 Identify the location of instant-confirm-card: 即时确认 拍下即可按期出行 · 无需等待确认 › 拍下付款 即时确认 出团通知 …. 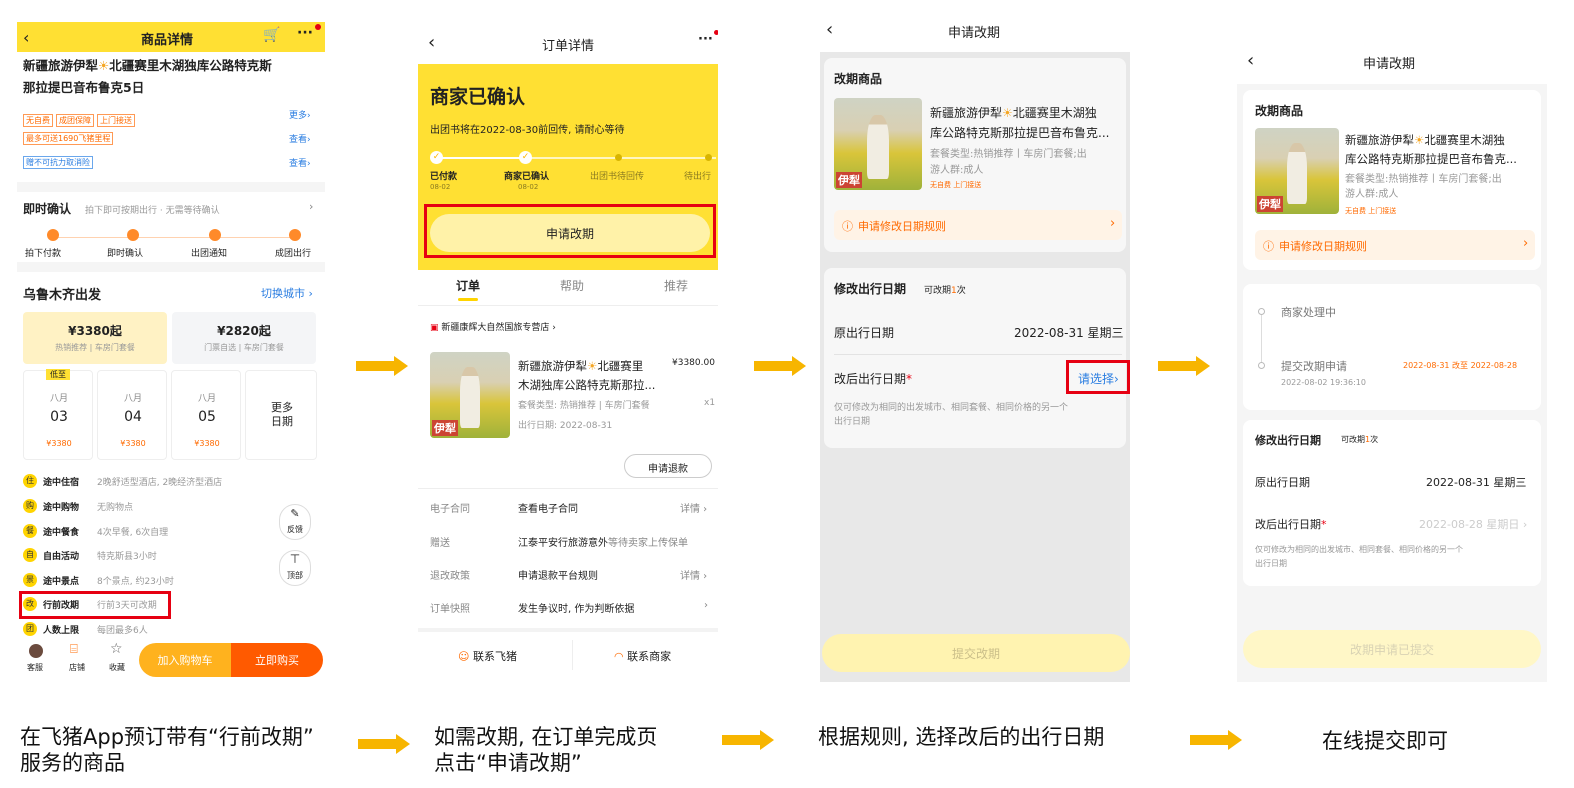
(171, 227).